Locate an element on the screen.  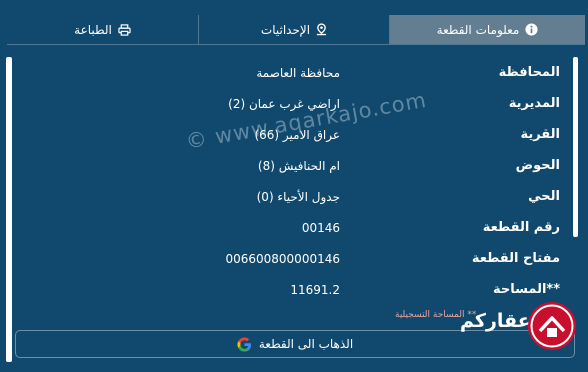
row-label: المحافظة is located at coordinates (529, 72).